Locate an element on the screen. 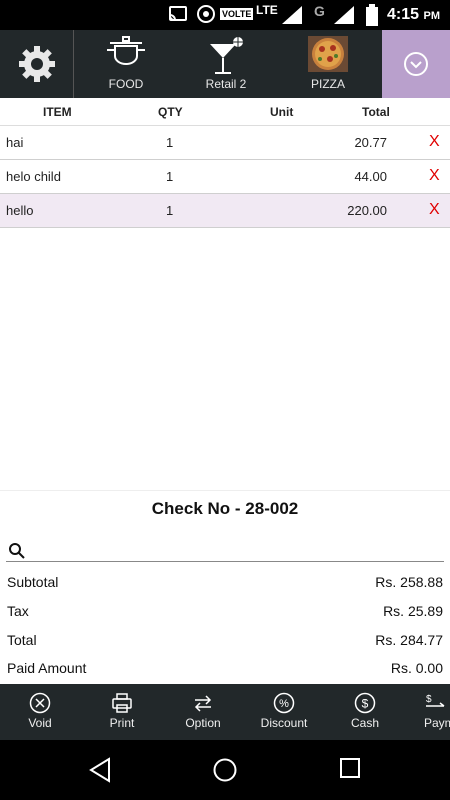  network-type-label: G is located at coordinates (319, 11).